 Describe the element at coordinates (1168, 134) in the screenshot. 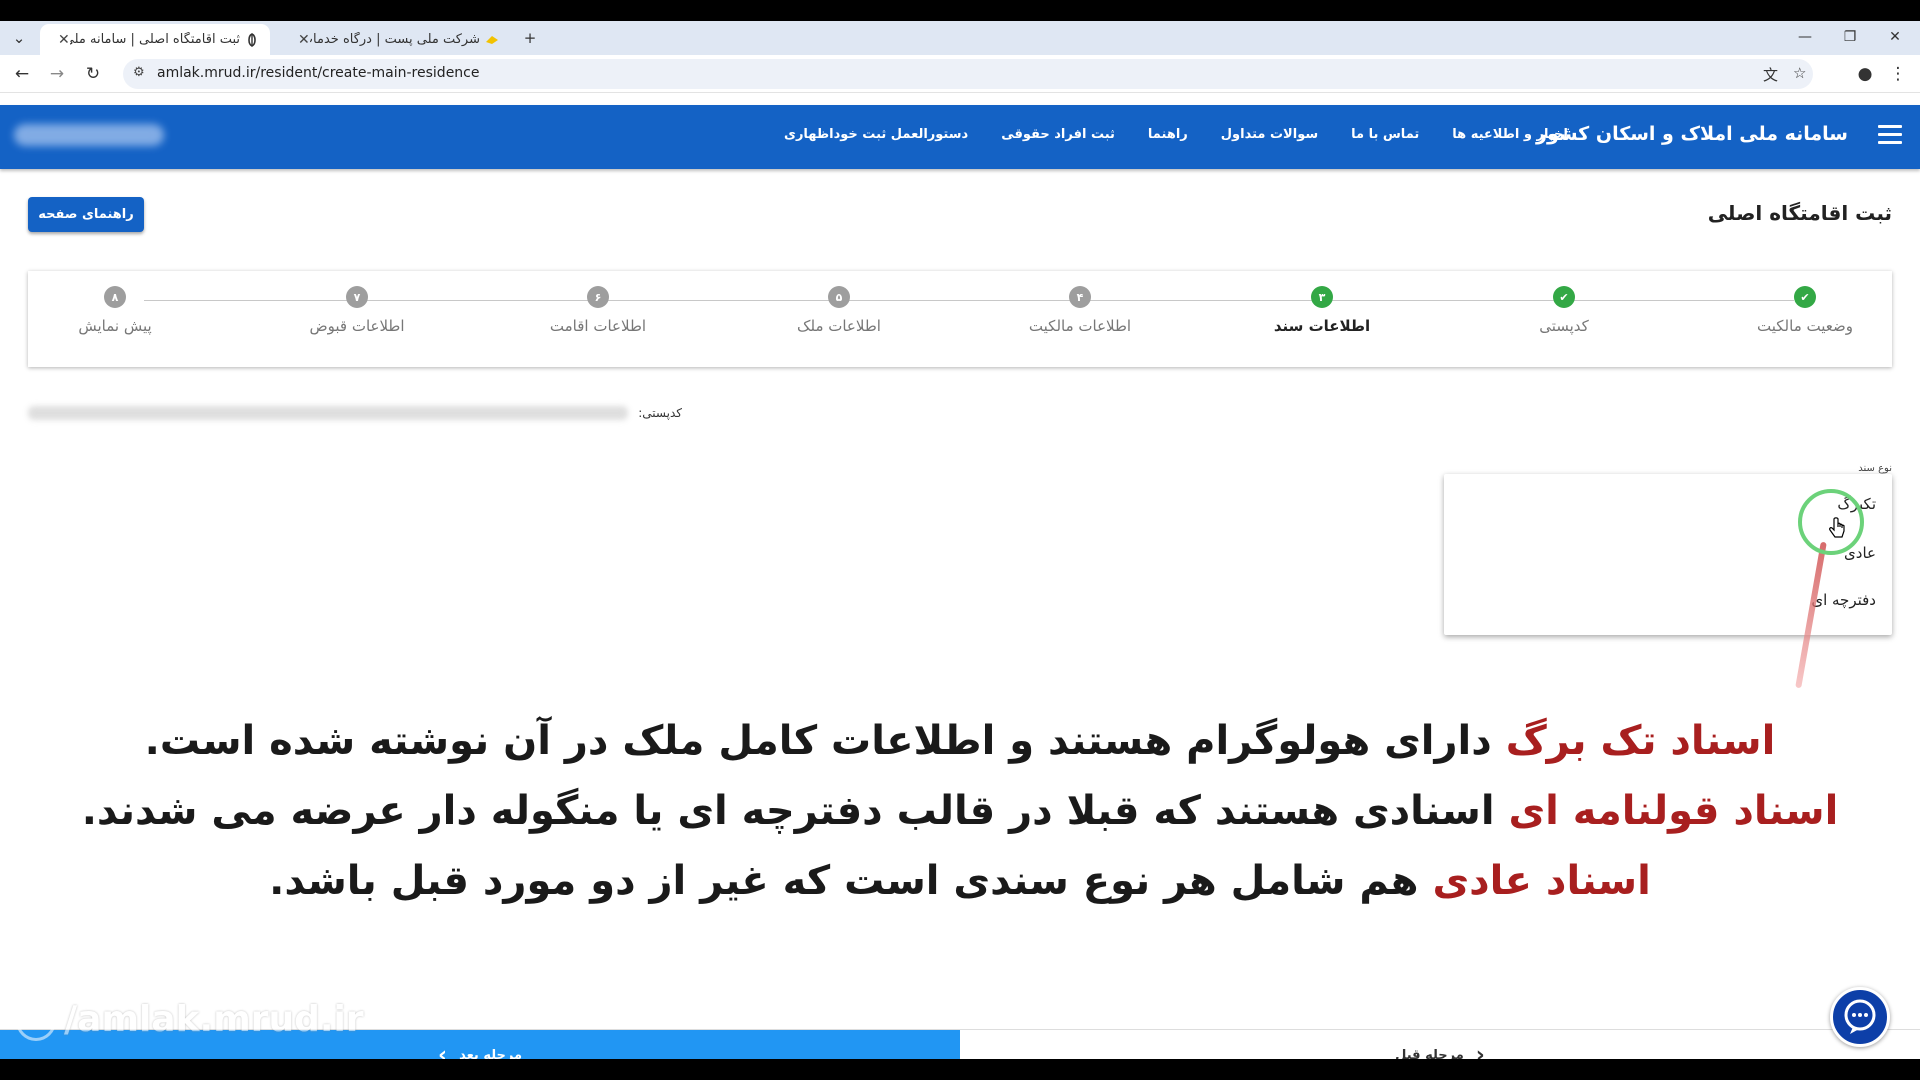

I see `menu-item-guide: راهنما` at that location.